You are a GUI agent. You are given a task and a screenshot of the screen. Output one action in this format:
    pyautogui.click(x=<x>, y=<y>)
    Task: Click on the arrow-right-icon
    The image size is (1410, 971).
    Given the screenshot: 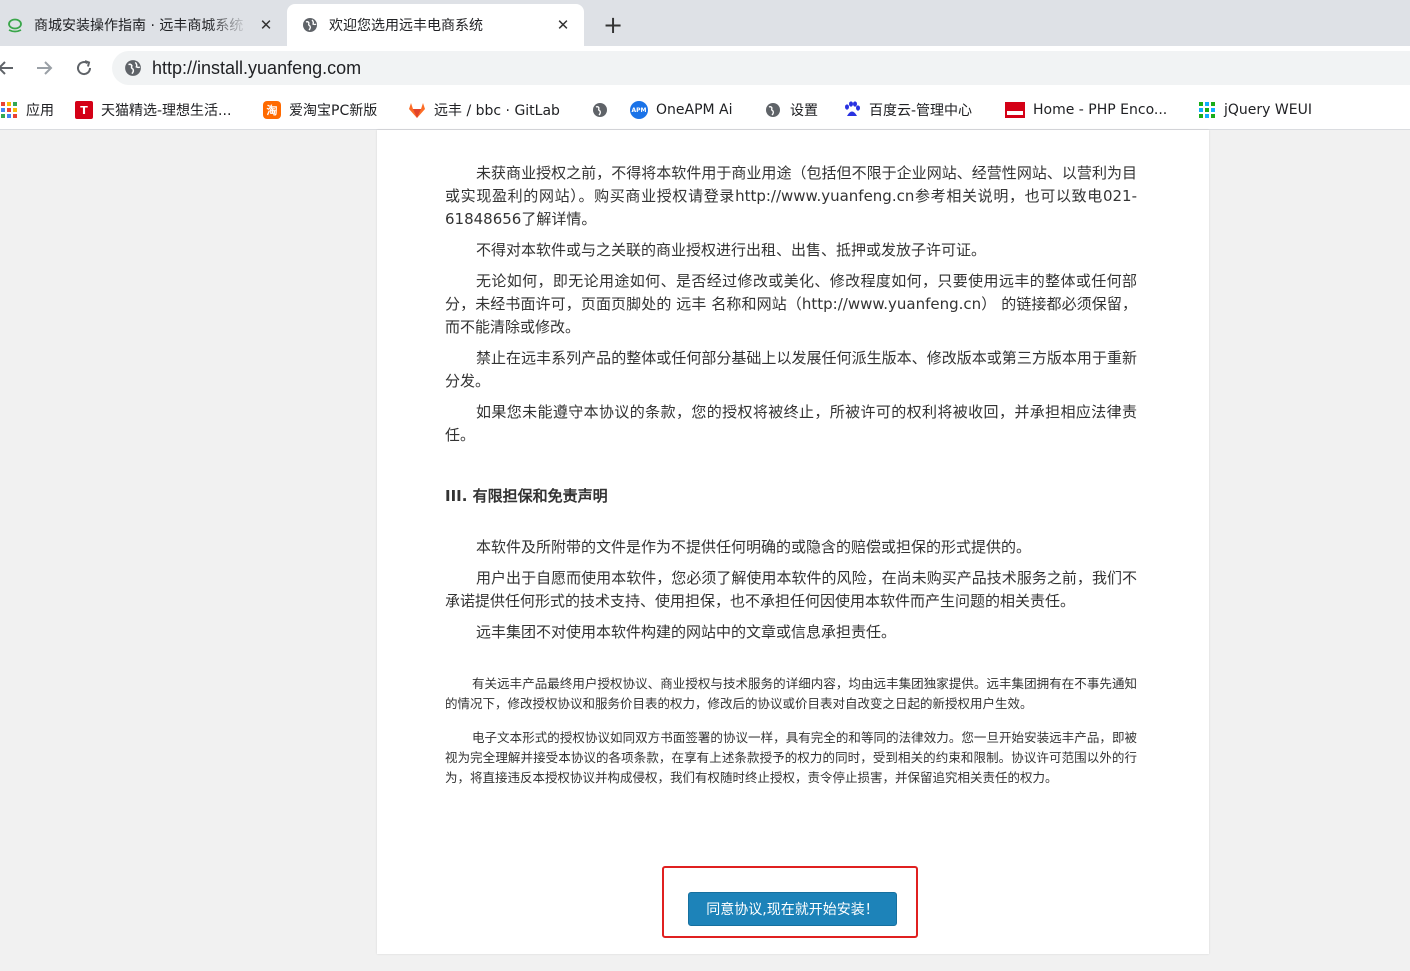 What is the action you would take?
    pyautogui.click(x=45, y=68)
    